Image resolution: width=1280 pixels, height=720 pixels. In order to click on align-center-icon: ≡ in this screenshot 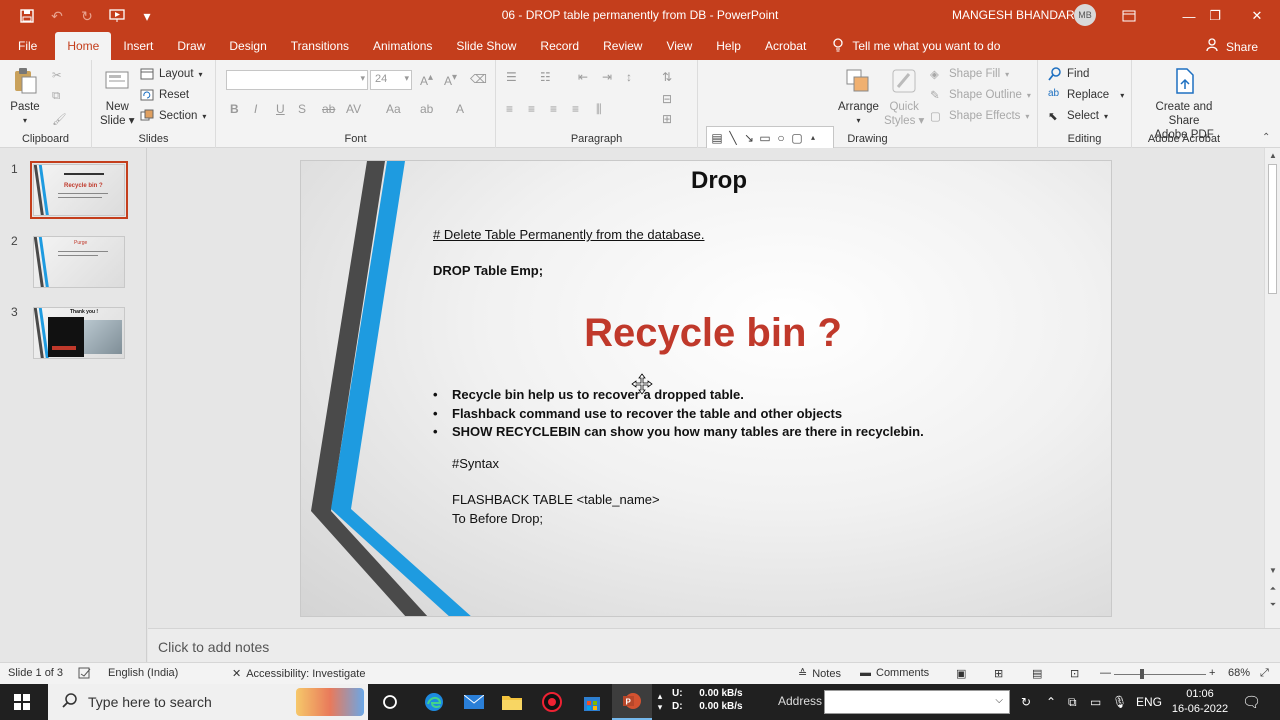, I will do `click(531, 109)`.